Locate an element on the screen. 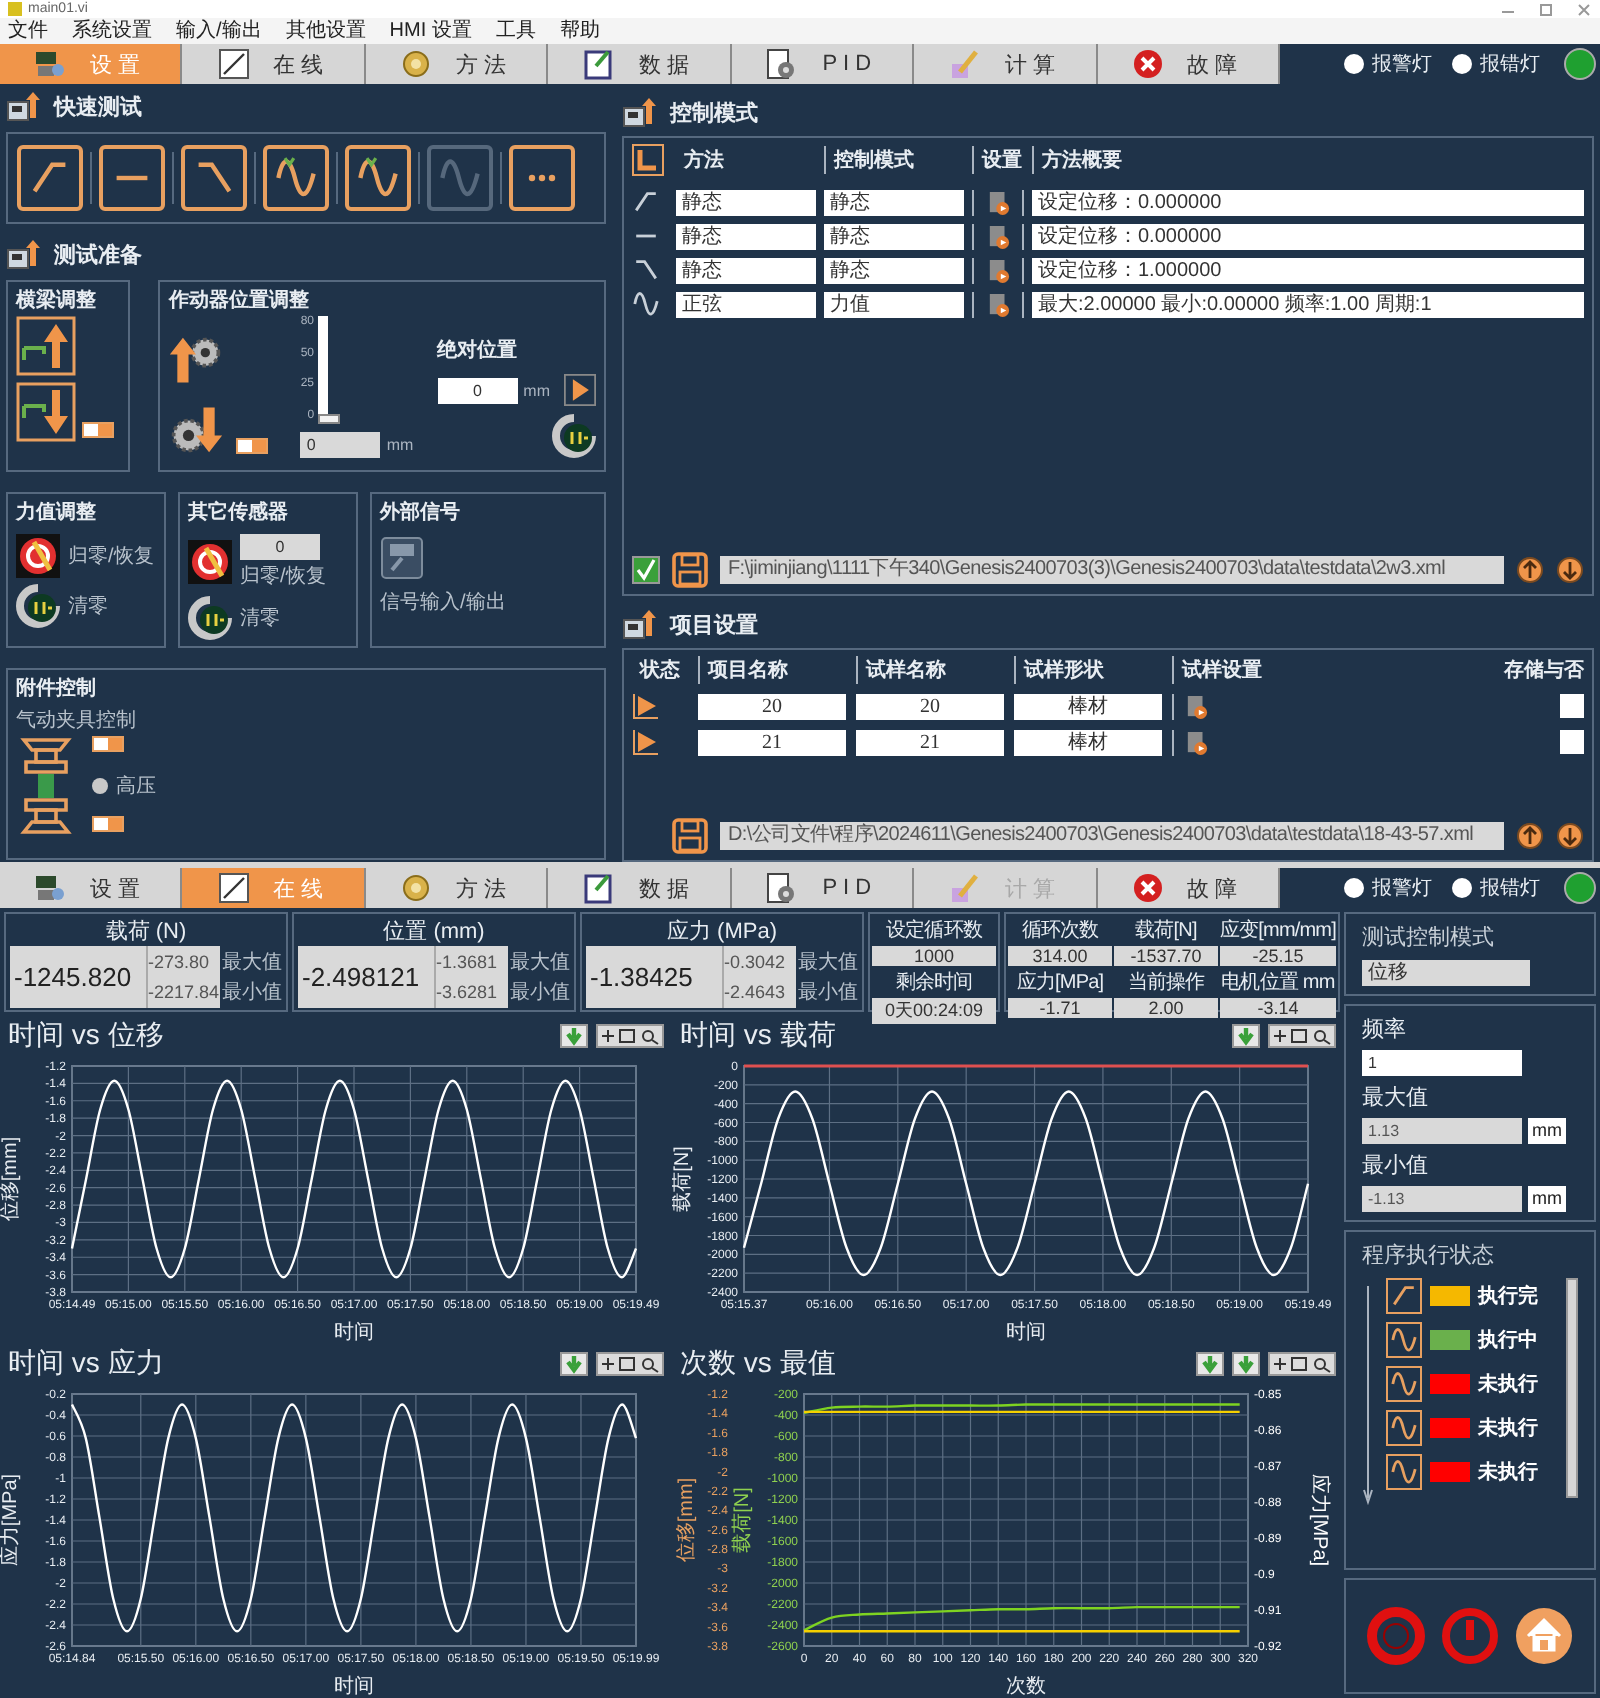 The height and width of the screenshot is (1698, 1600). menu-item: HMI 设置 is located at coordinates (430, 31).